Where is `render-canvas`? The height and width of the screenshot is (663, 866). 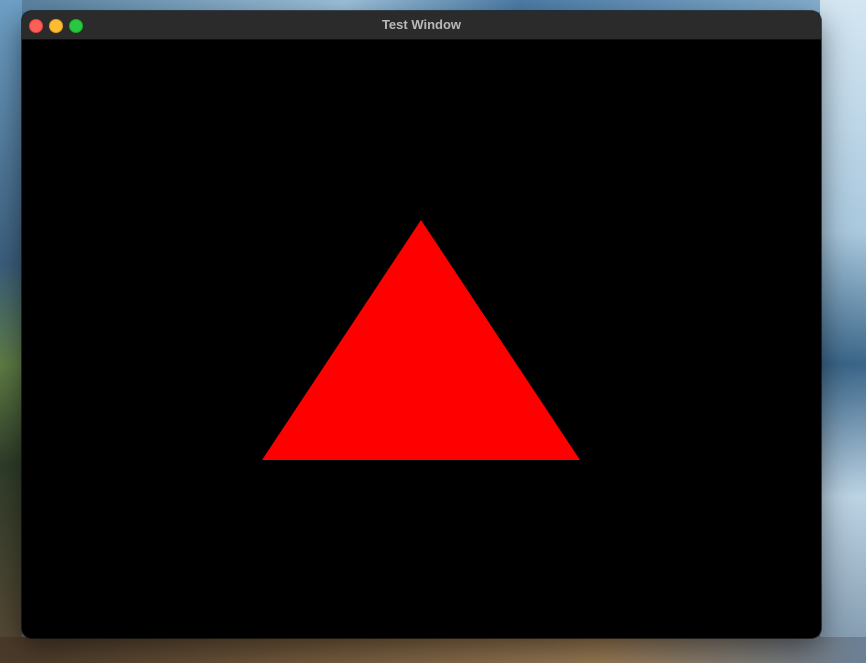 render-canvas is located at coordinates (421, 340).